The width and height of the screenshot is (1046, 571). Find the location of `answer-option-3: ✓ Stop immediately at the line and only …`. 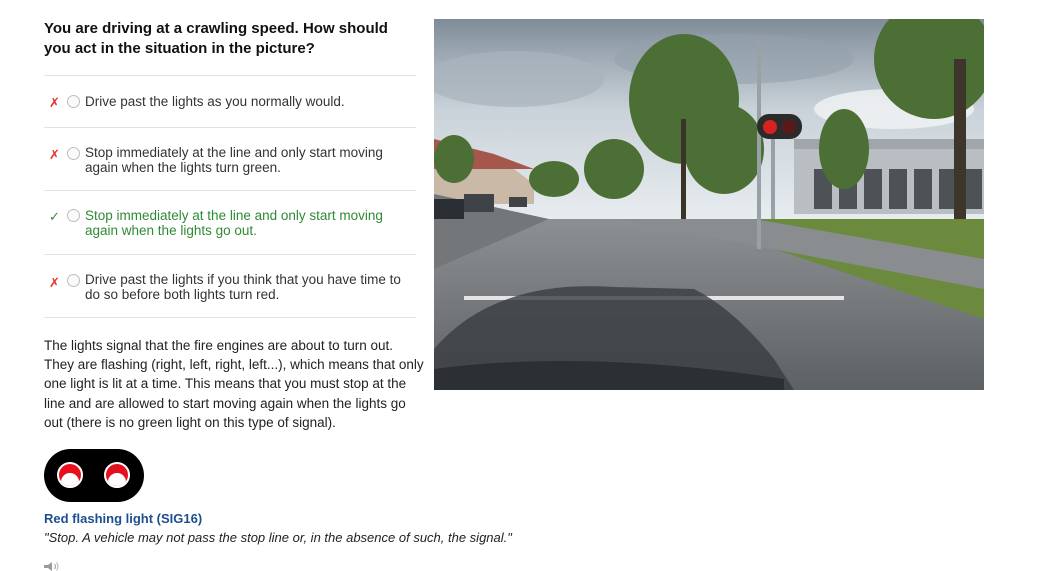

answer-option-3: ✓ Stop immediately at the line and only … is located at coordinates (230, 222).